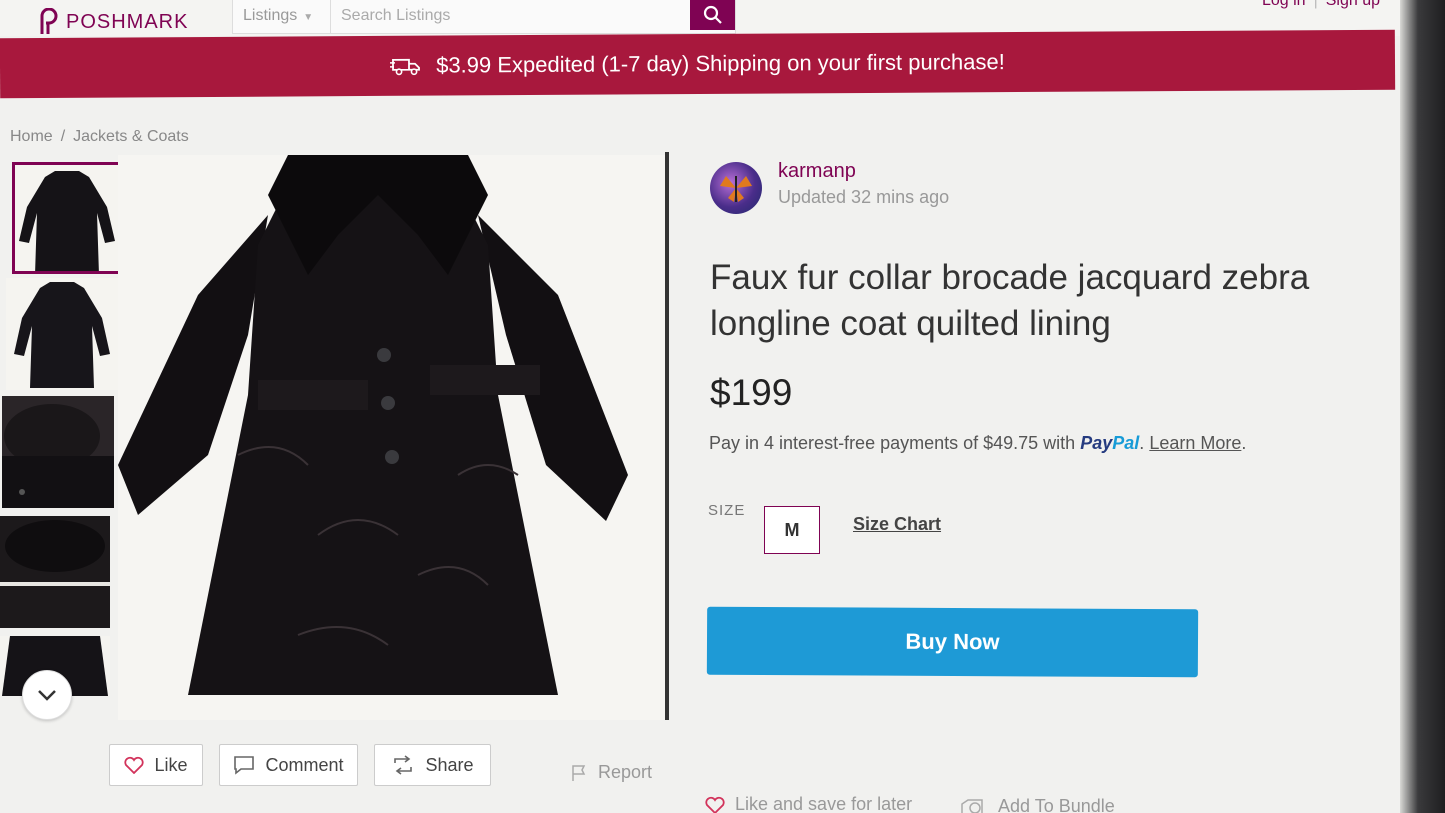 This screenshot has width=1445, height=813. I want to click on seller-username: karmanp, so click(817, 171).